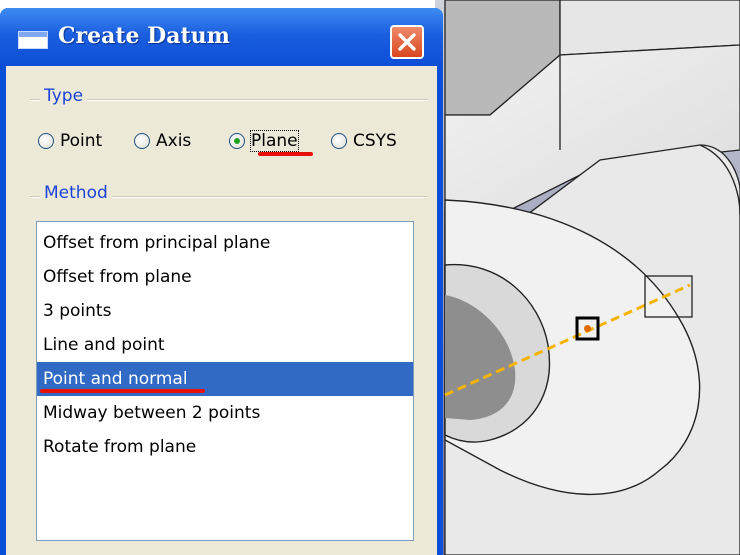 This screenshot has height=555, width=740. I want to click on radio-axis-label: Axis, so click(174, 141).